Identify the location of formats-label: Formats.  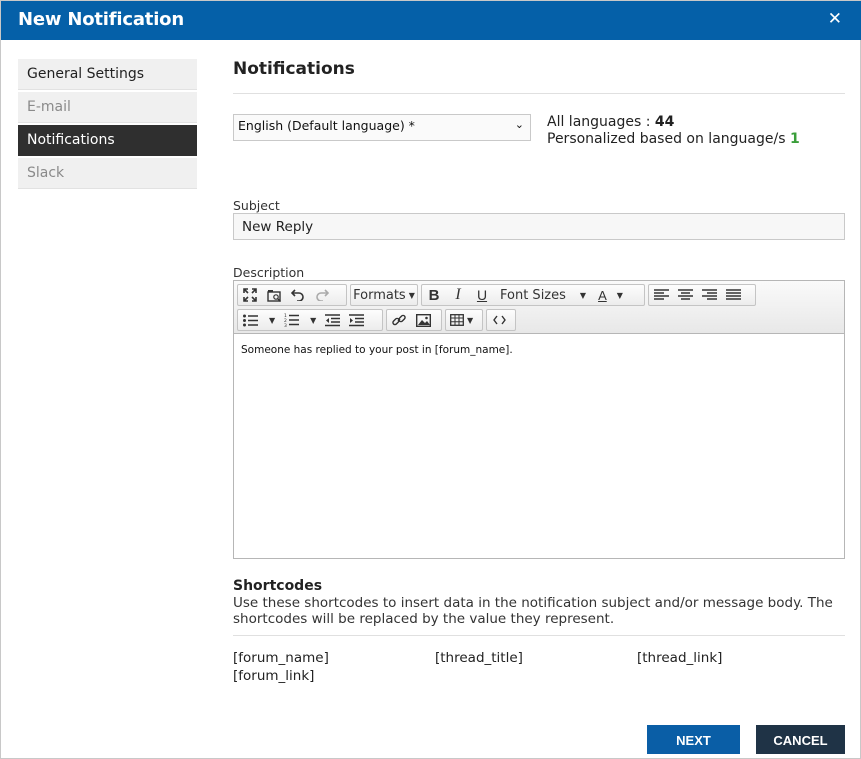
(379, 295).